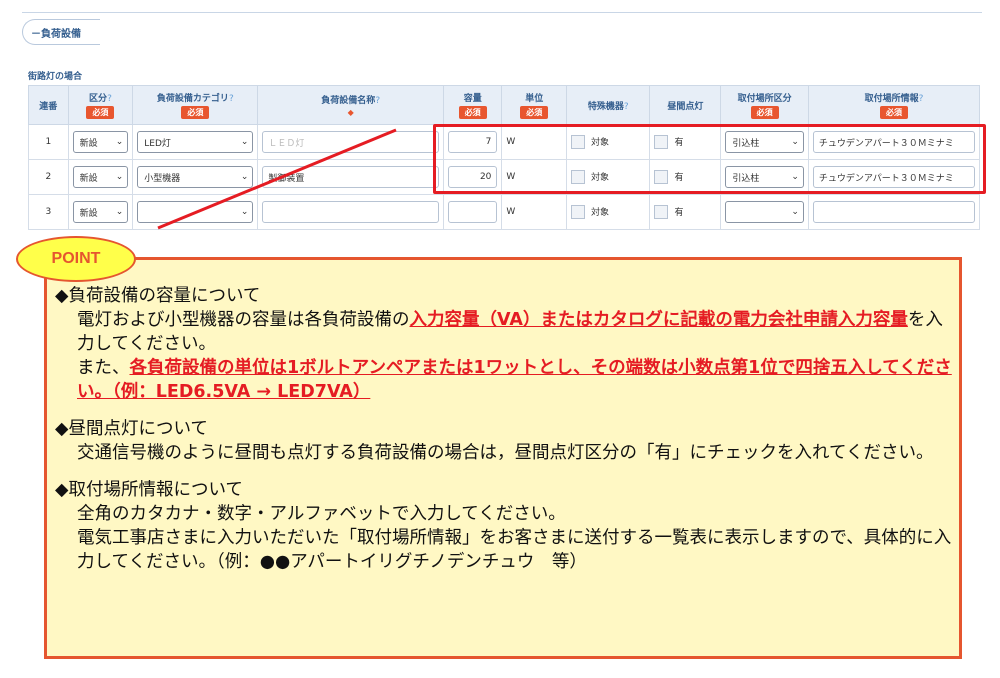  What do you see at coordinates (350, 142) in the screenshot?
I see `name-input: ＬＥＤ灯` at bounding box center [350, 142].